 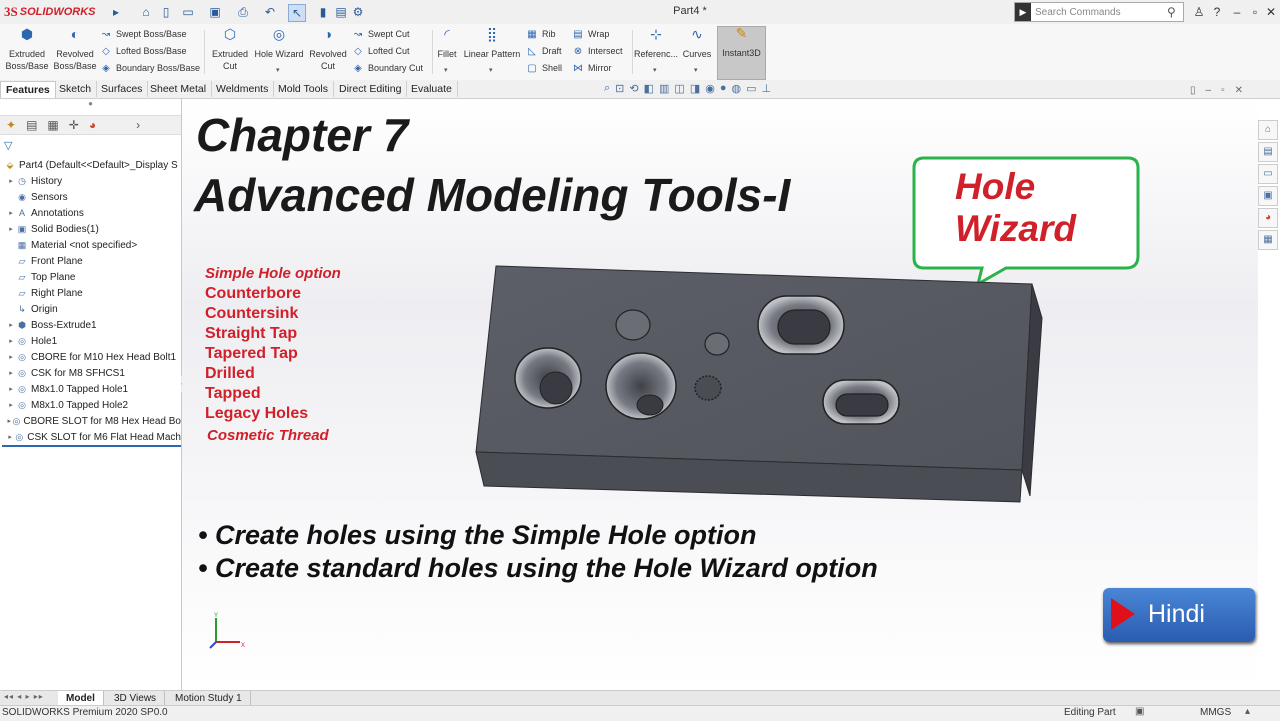 I want to click on close-icon: ✕, so click(x=1271, y=12).